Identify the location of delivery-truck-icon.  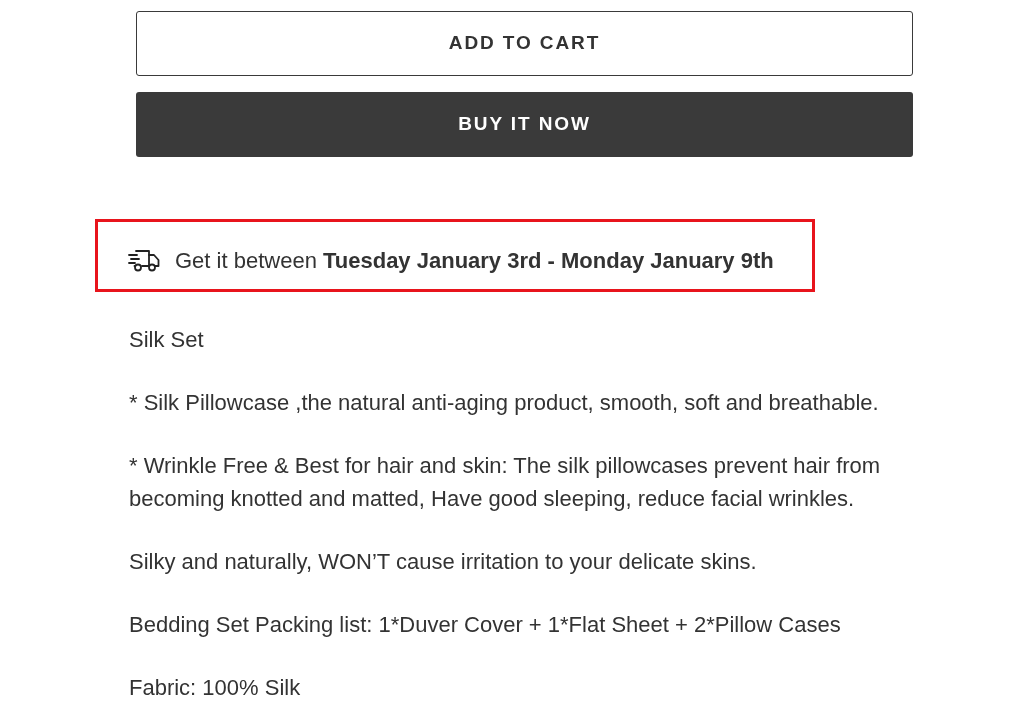
(144, 260).